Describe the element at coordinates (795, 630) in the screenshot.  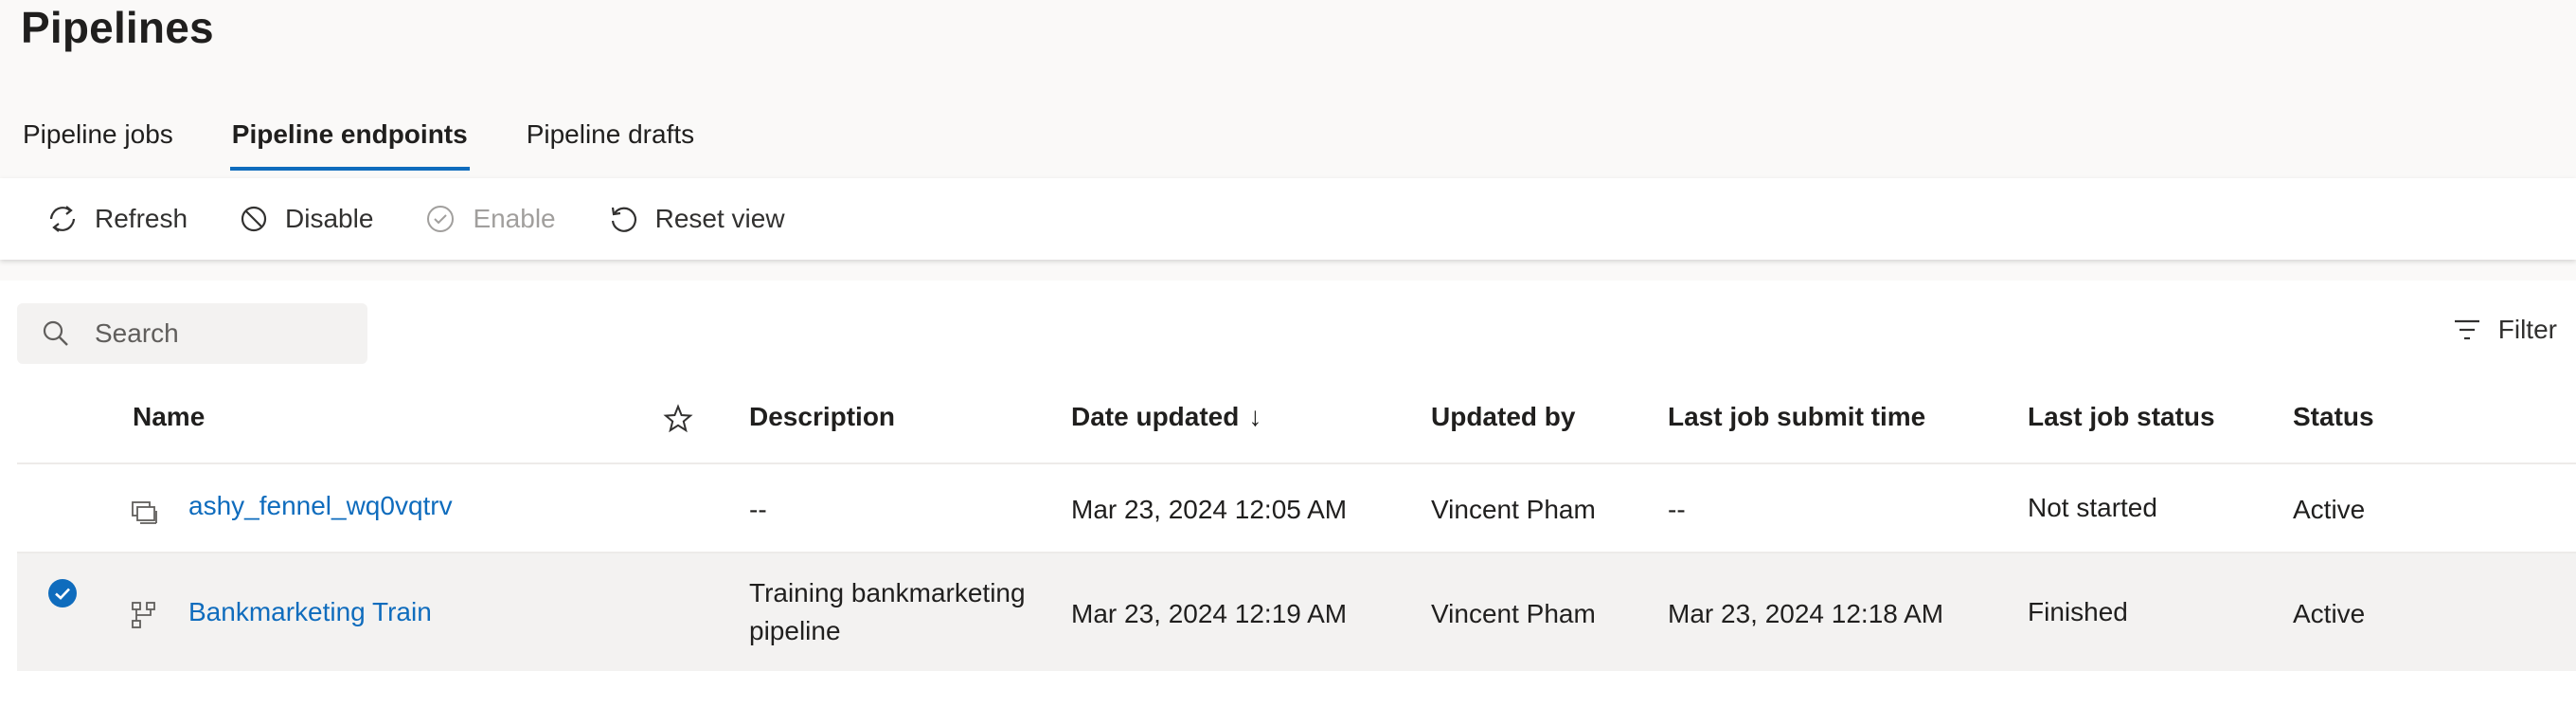
I see `row-description-line-2: pipeline` at that location.